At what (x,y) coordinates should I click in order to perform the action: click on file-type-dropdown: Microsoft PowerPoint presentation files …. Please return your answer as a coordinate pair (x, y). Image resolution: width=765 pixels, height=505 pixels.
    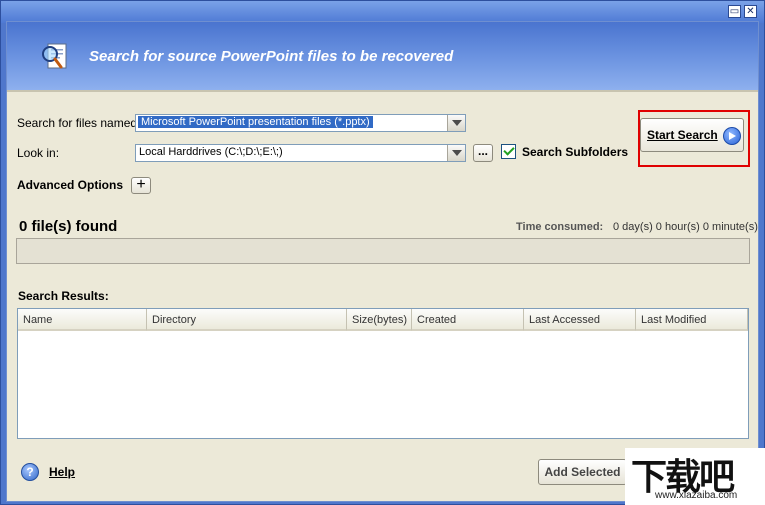
    Looking at the image, I should click on (300, 123).